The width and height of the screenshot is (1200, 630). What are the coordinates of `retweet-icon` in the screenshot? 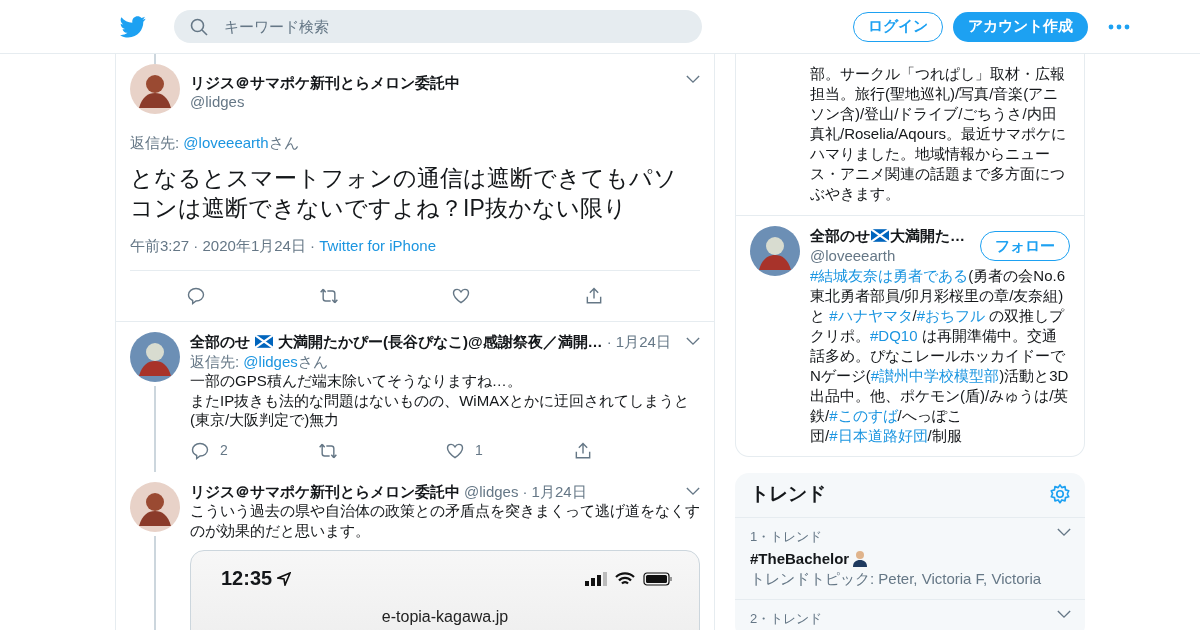 It's located at (328, 296).